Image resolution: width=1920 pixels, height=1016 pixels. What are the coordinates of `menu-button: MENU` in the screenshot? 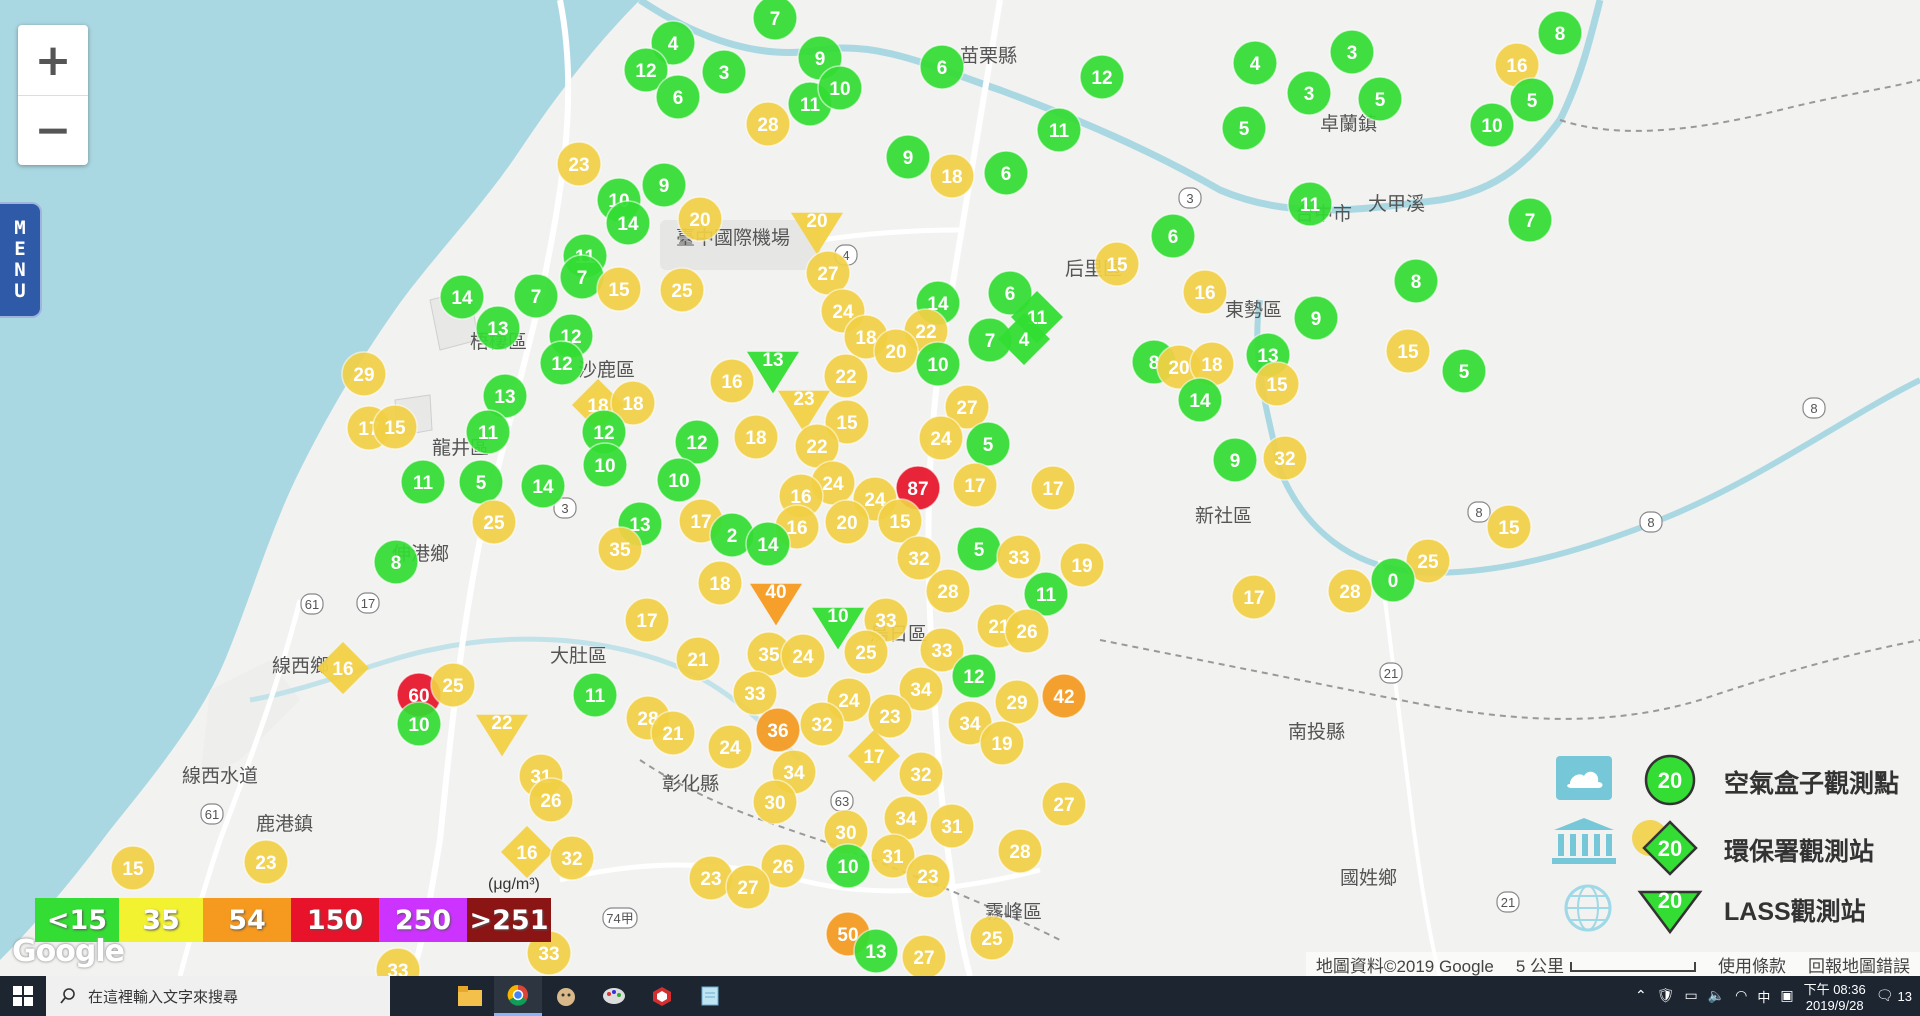 It's located at (21, 260).